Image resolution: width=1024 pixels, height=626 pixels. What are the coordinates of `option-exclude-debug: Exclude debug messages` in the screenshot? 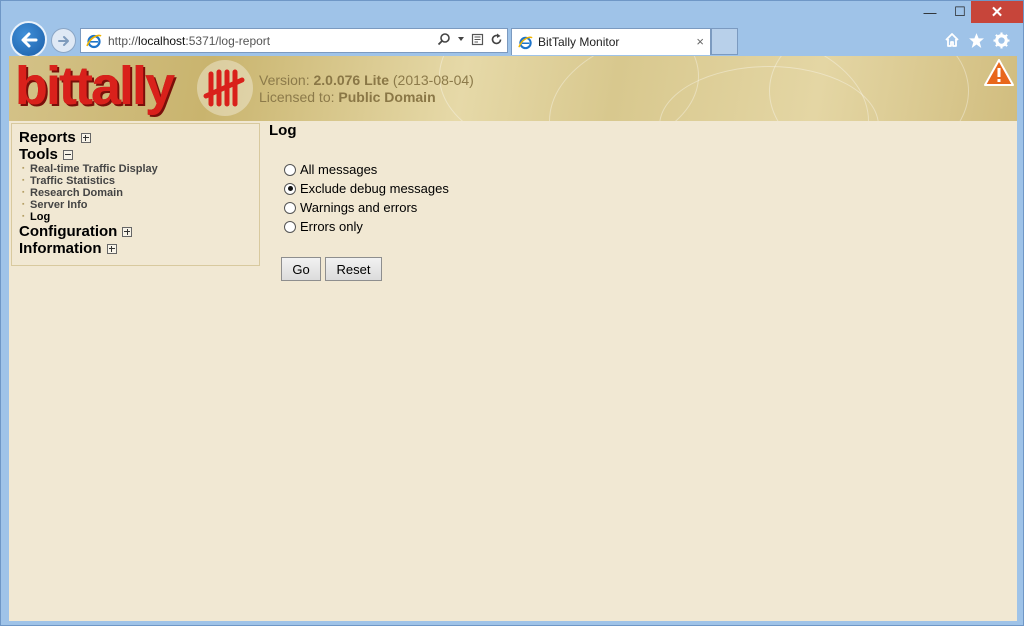 It's located at (366, 188).